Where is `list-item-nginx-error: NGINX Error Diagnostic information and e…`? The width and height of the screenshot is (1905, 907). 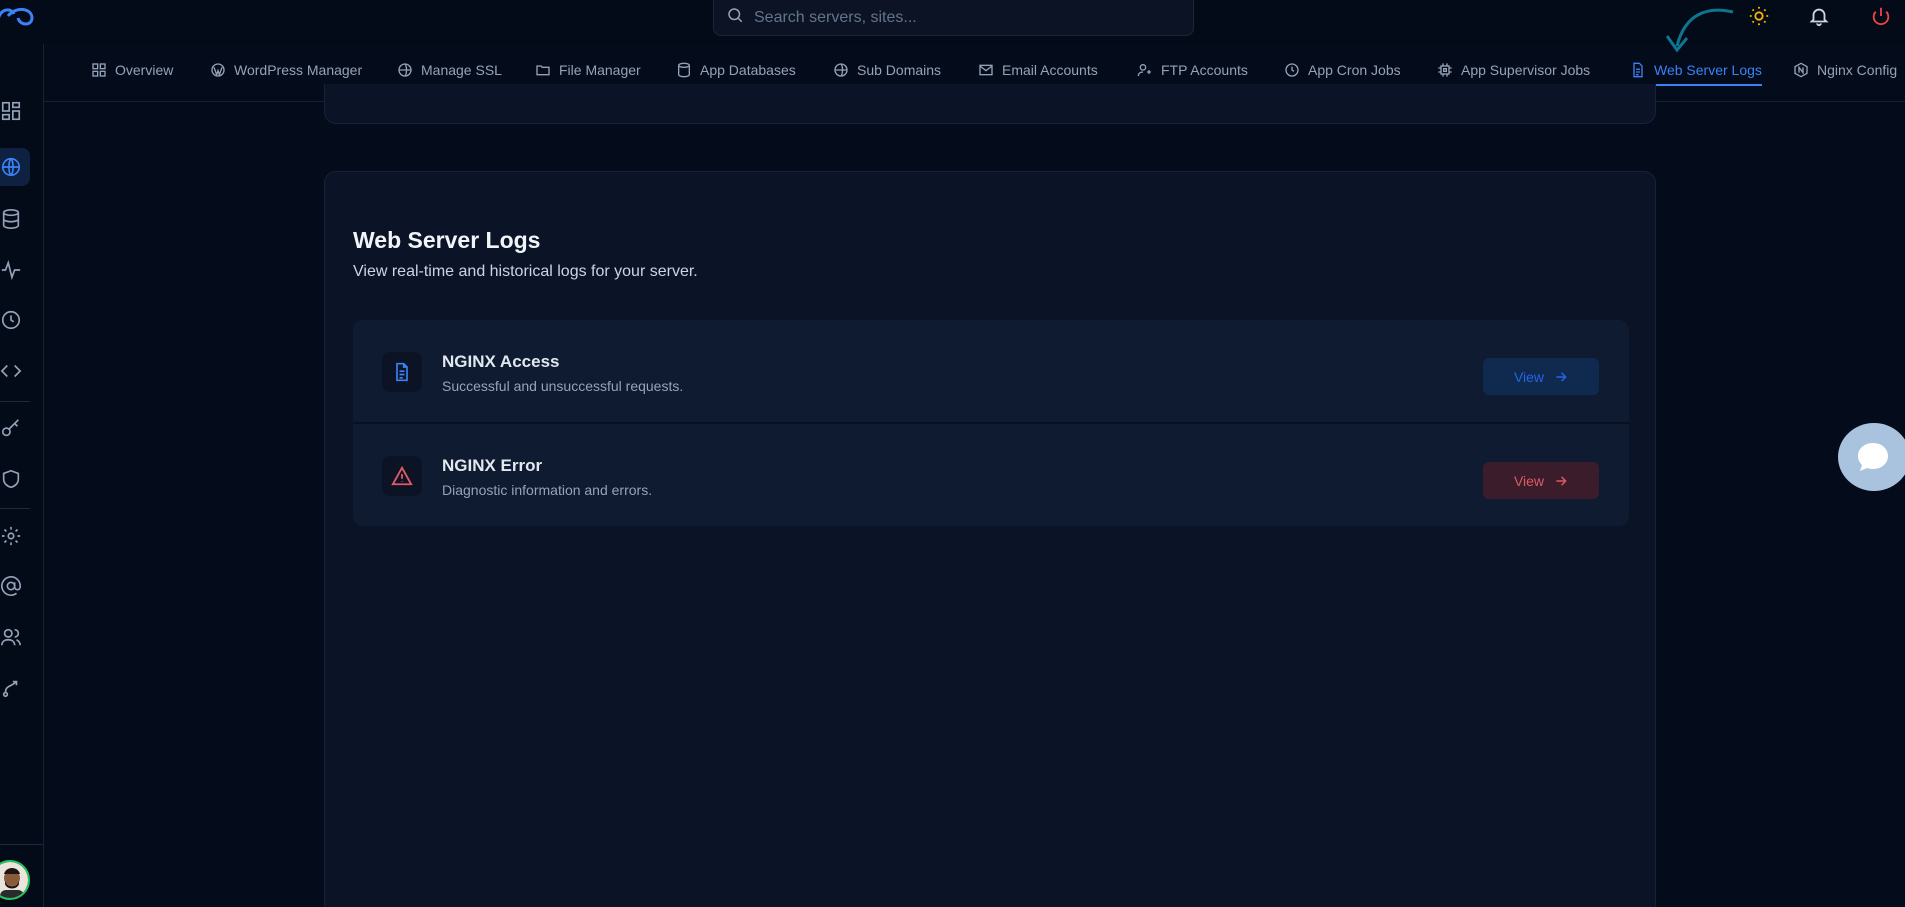
list-item-nginx-error: NGINX Error Diagnostic information and e… is located at coordinates (991, 475).